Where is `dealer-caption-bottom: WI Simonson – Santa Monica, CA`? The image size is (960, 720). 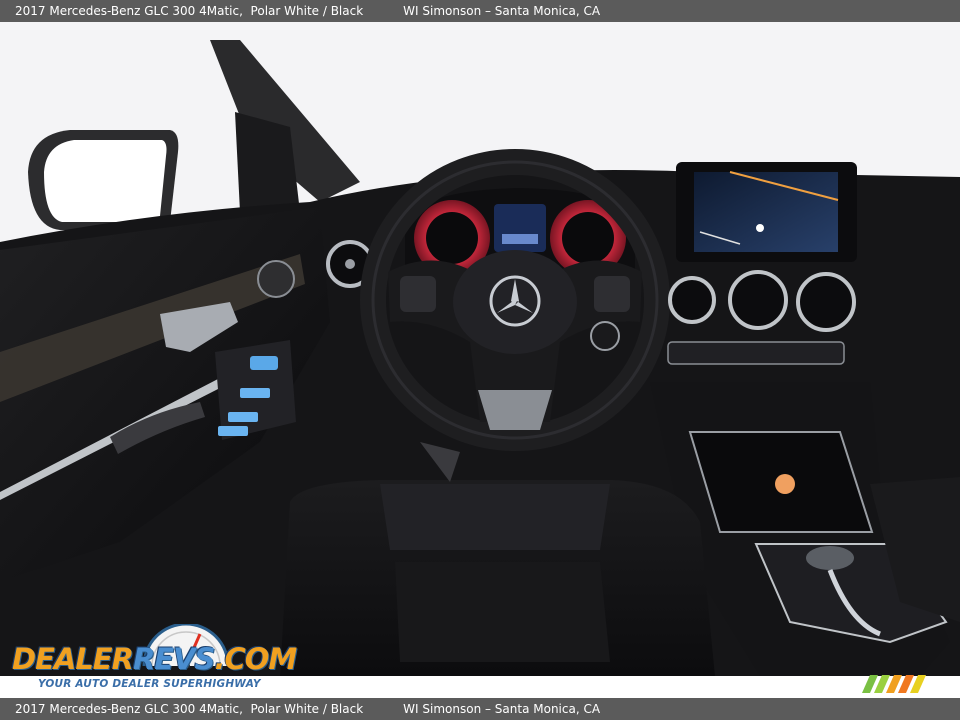
dealer-caption-bottom: WI Simonson – Santa Monica, CA is located at coordinates (502, 709).